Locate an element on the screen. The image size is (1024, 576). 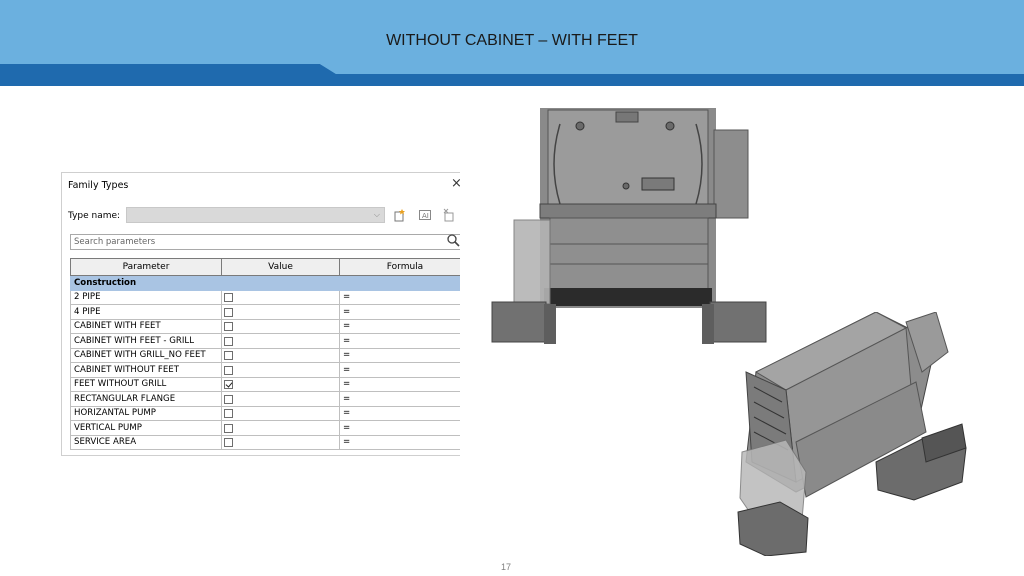
parameter-name: HORIZANTAL PUMP is located at coordinates (146, 413).